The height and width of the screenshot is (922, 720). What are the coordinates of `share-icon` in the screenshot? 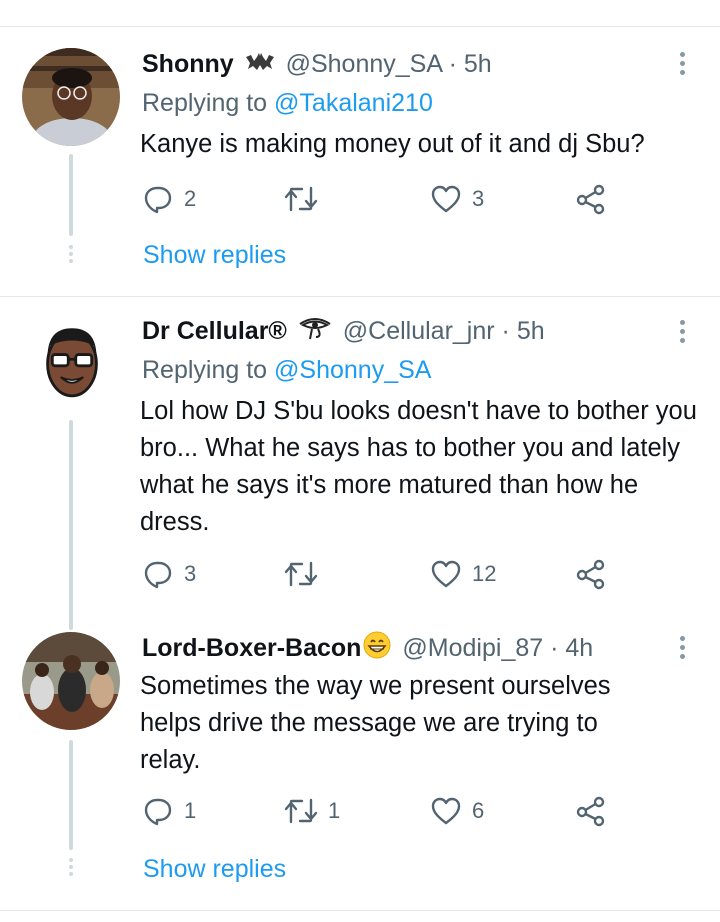 It's located at (590, 811).